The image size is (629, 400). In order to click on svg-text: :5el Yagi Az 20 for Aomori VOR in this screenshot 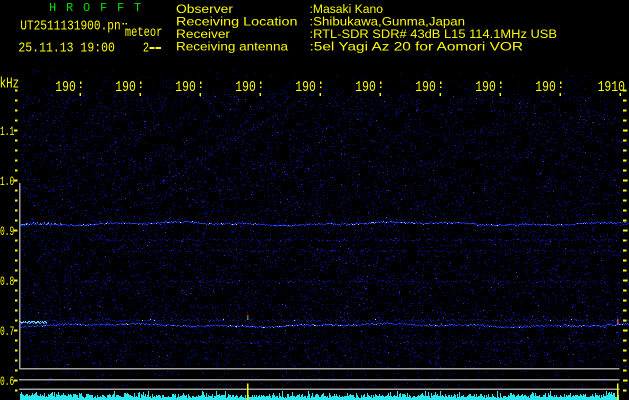, I will do `click(417, 47)`.